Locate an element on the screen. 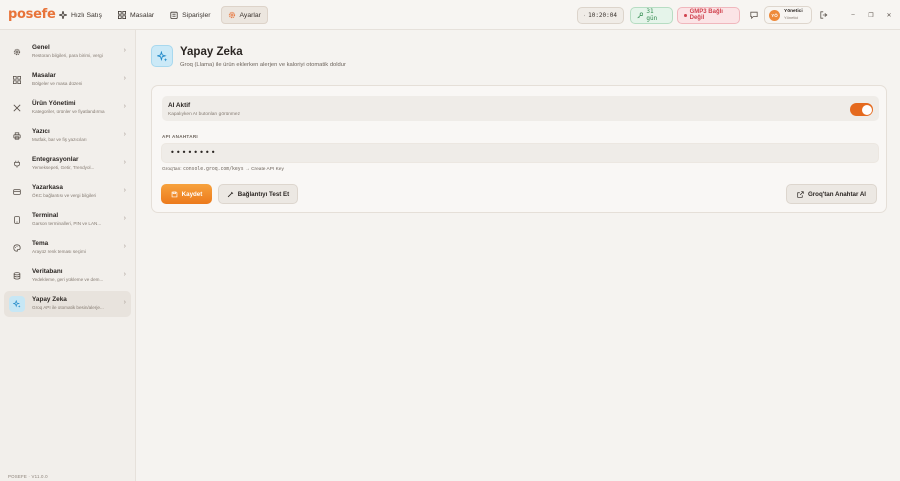 The height and width of the screenshot is (481, 900). sidebar-item-tables: Masalar Bölgeler ve masa düzeni › is located at coordinates (67, 80).